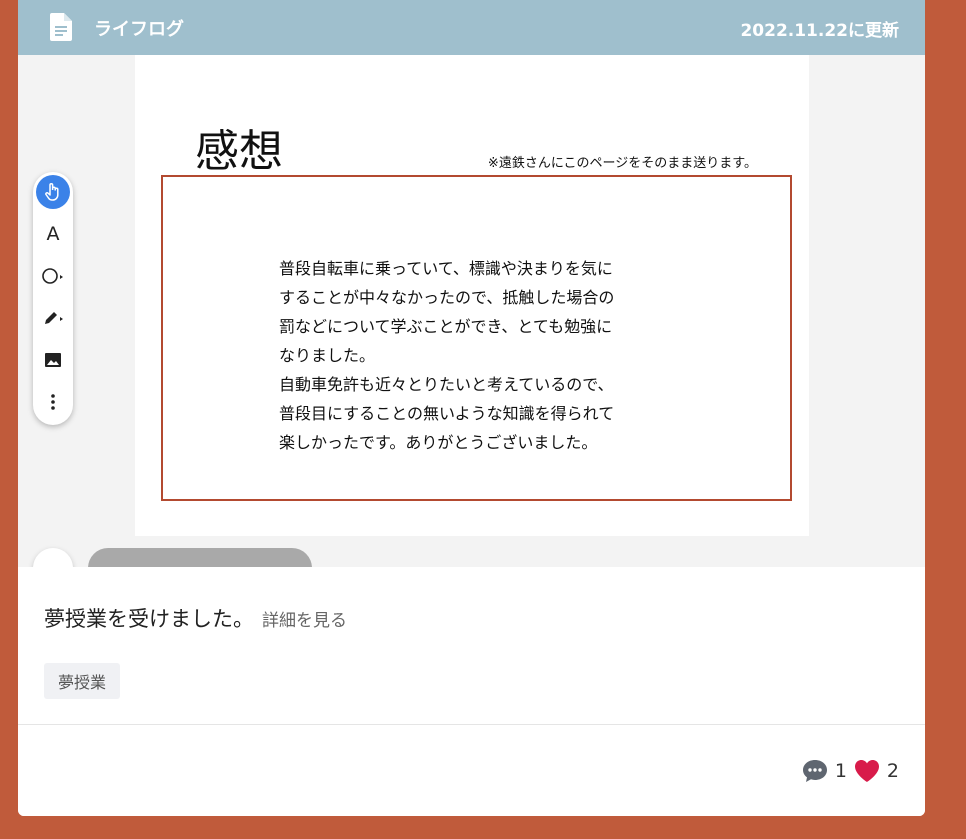 Image resolution: width=966 pixels, height=839 pixels. Describe the element at coordinates (61, 27) in the screenshot. I see `document-icon` at that location.